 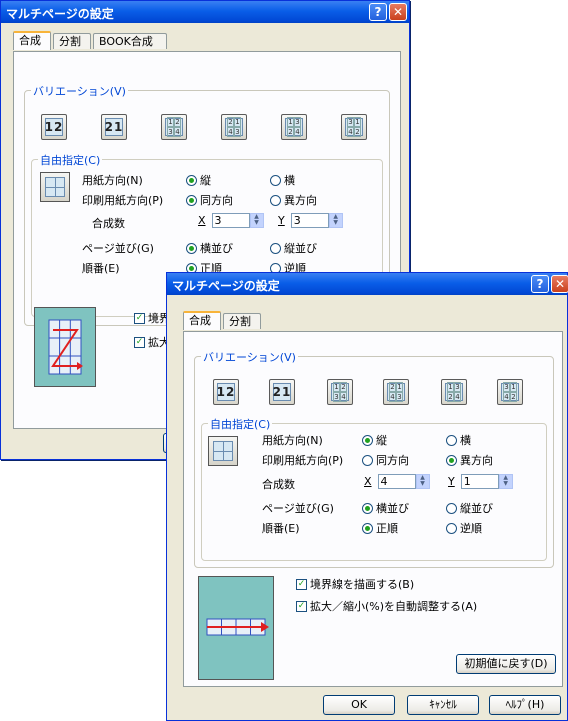 What do you see at coordinates (394, 606) in the screenshot?
I see `checkbox-label: 拡大／縮小(%)を自動調整する(A)` at bounding box center [394, 606].